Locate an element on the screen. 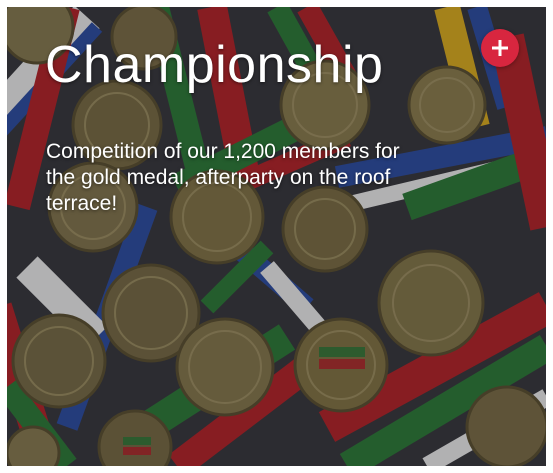 Image resolution: width=553 pixels, height=473 pixels. plus-icon is located at coordinates (500, 48).